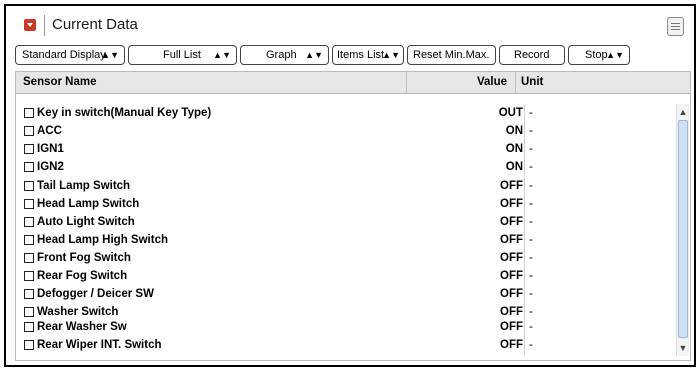 The height and width of the screenshot is (371, 700). Describe the element at coordinates (596, 55) in the screenshot. I see `stop-label: Stop` at that location.